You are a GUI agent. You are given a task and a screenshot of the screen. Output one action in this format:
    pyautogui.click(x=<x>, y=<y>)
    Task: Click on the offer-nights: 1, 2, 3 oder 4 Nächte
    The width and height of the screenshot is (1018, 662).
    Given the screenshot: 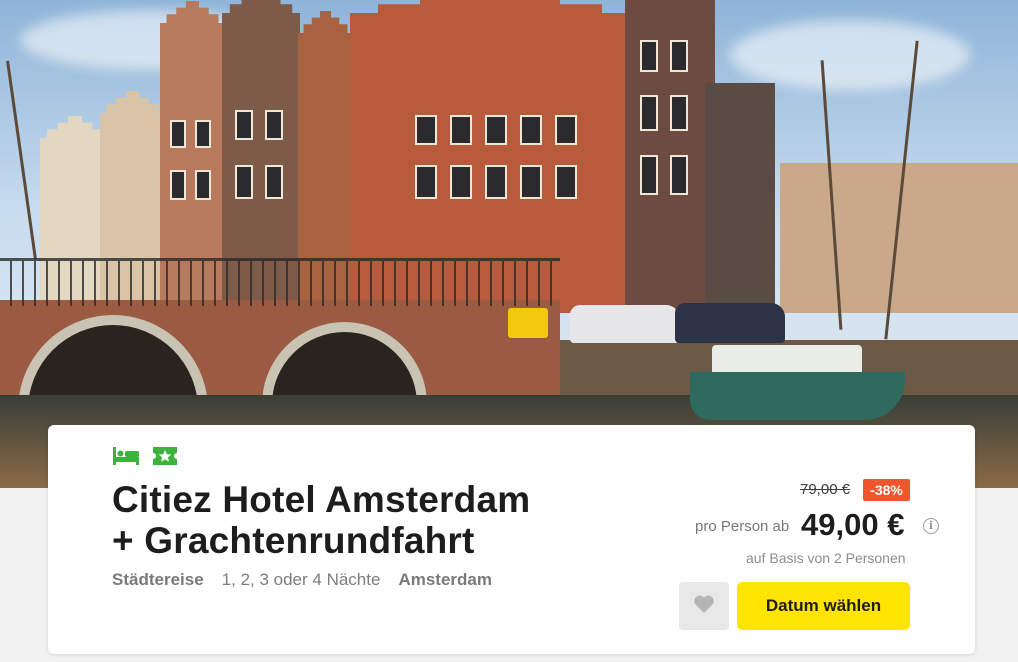 What is the action you would take?
    pyautogui.click(x=301, y=579)
    